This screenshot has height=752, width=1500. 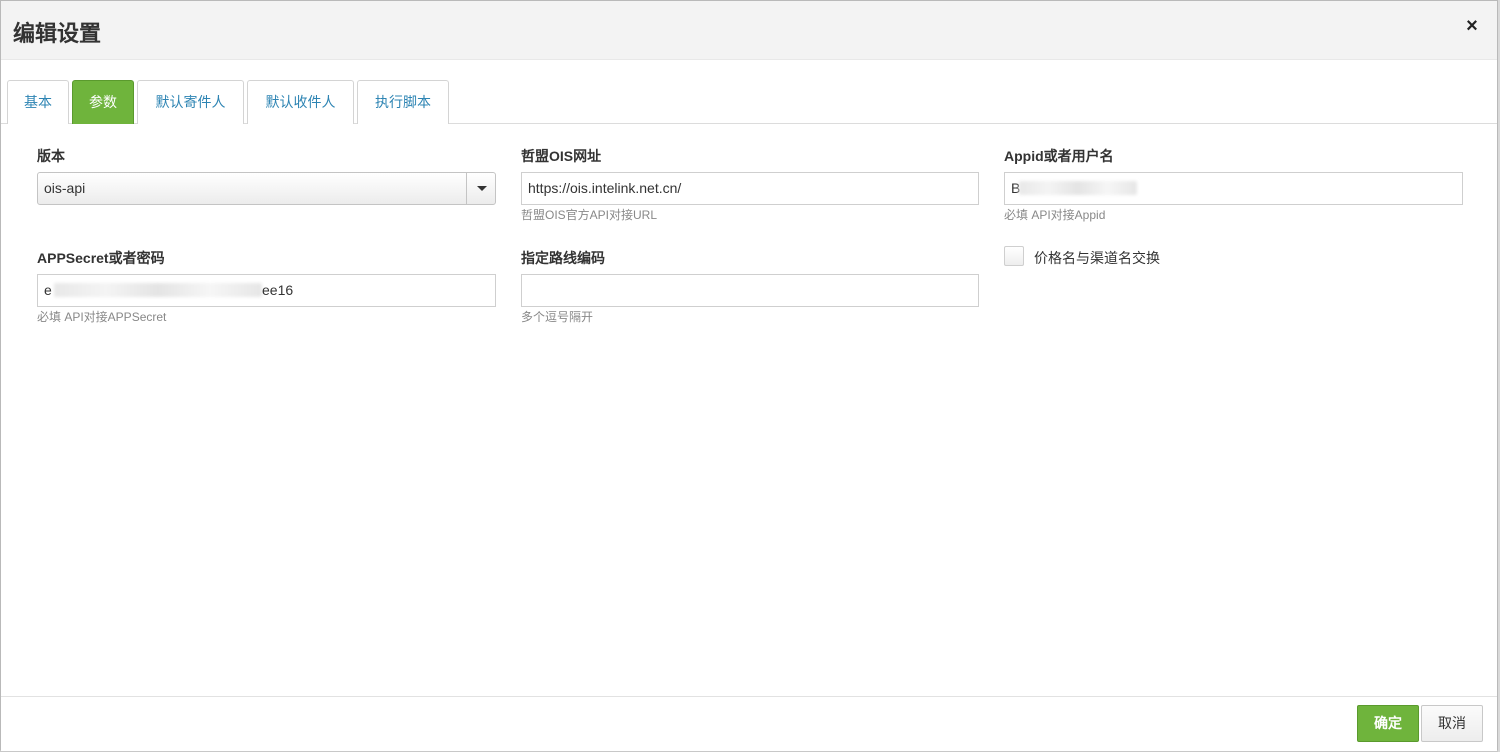 I want to click on tab-execute-script: 执行脚本, so click(x=403, y=102).